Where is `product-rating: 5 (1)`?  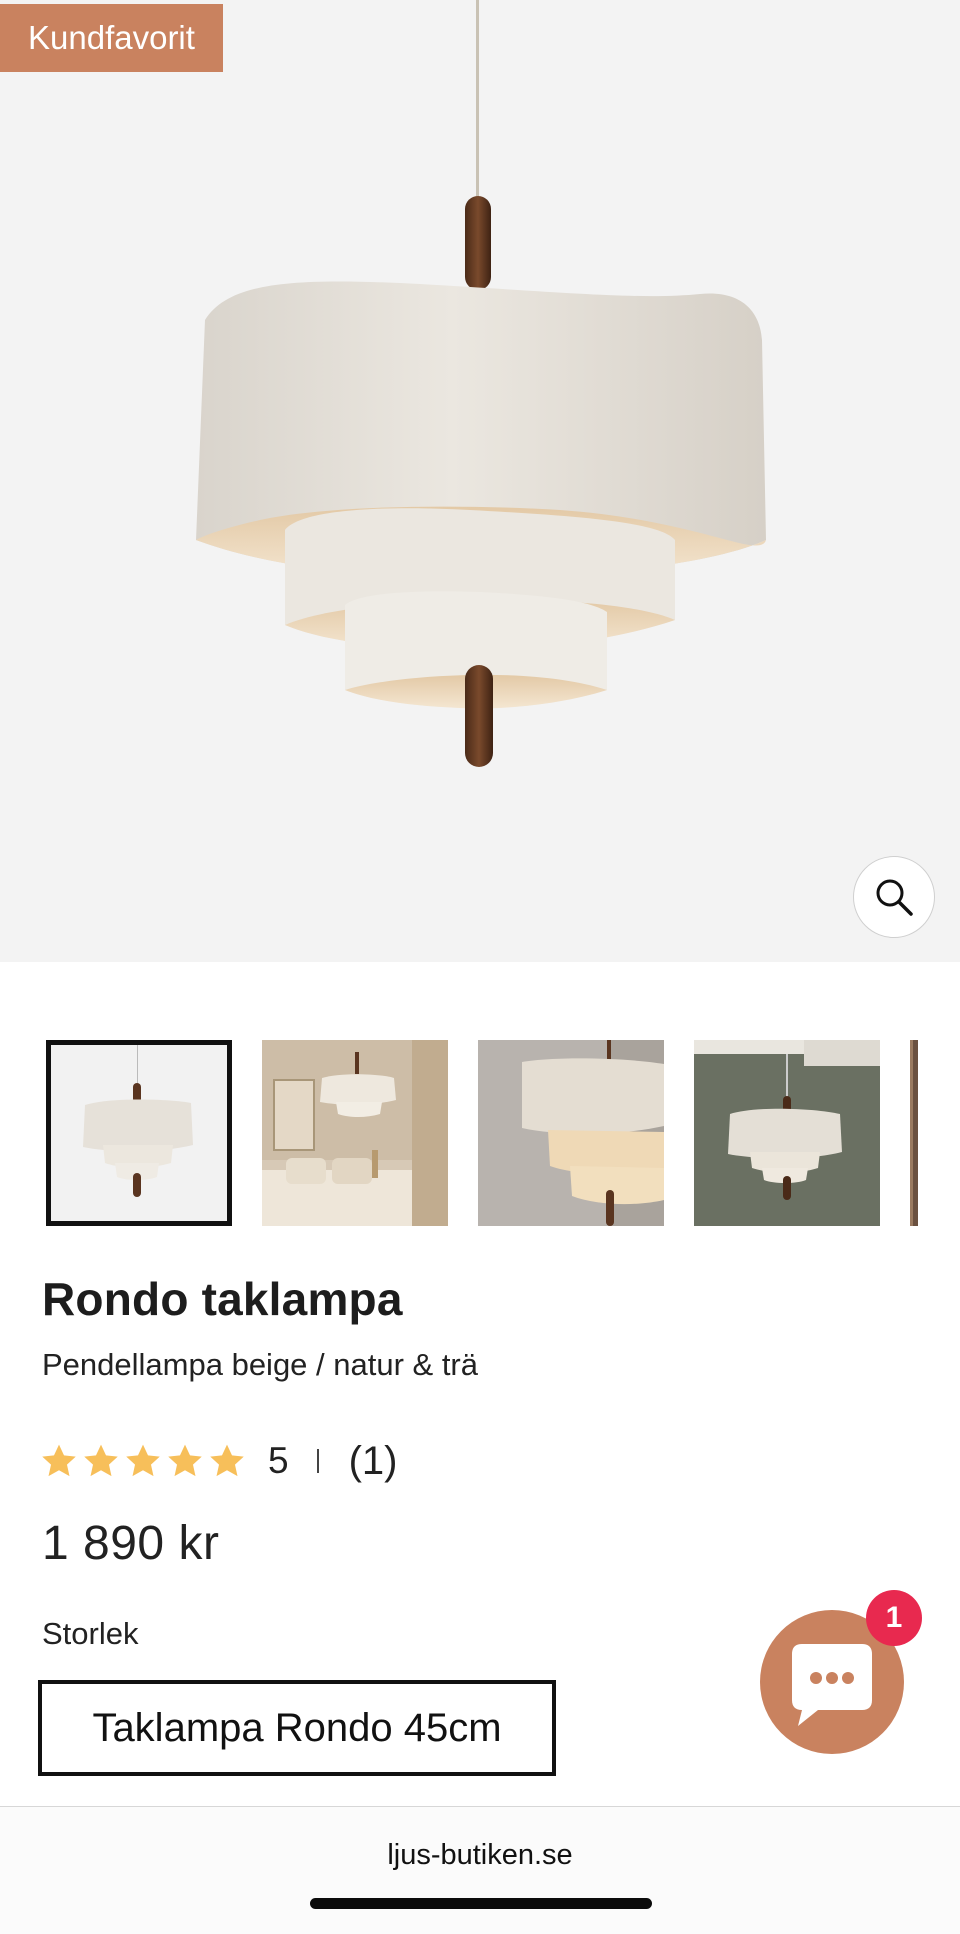 product-rating: 5 (1) is located at coordinates (218, 1461).